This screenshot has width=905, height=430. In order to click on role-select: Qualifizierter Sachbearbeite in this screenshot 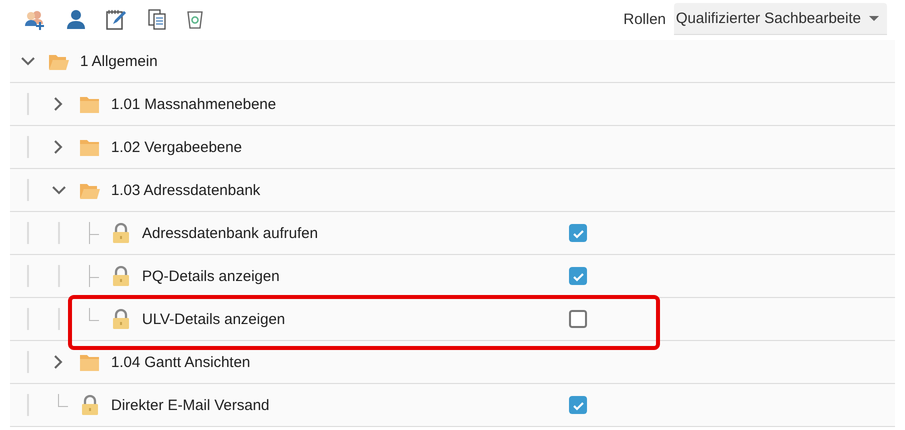, I will do `click(780, 19)`.